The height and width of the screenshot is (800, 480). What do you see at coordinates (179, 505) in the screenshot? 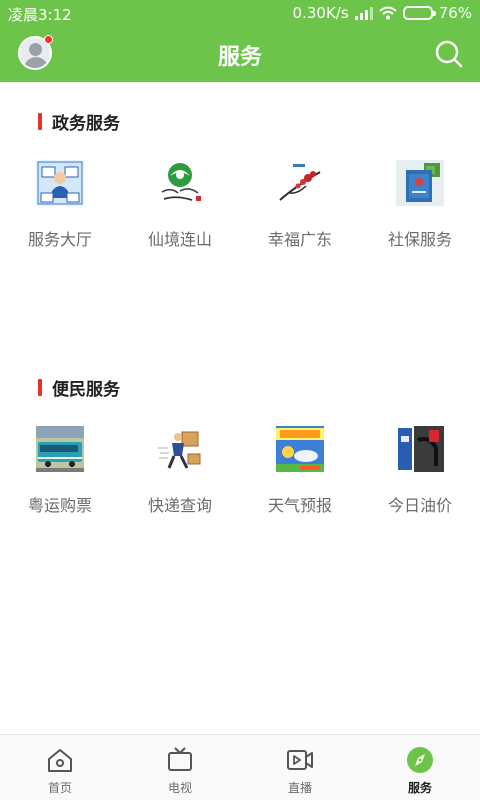
I see `tile-label: 快递查询` at bounding box center [179, 505].